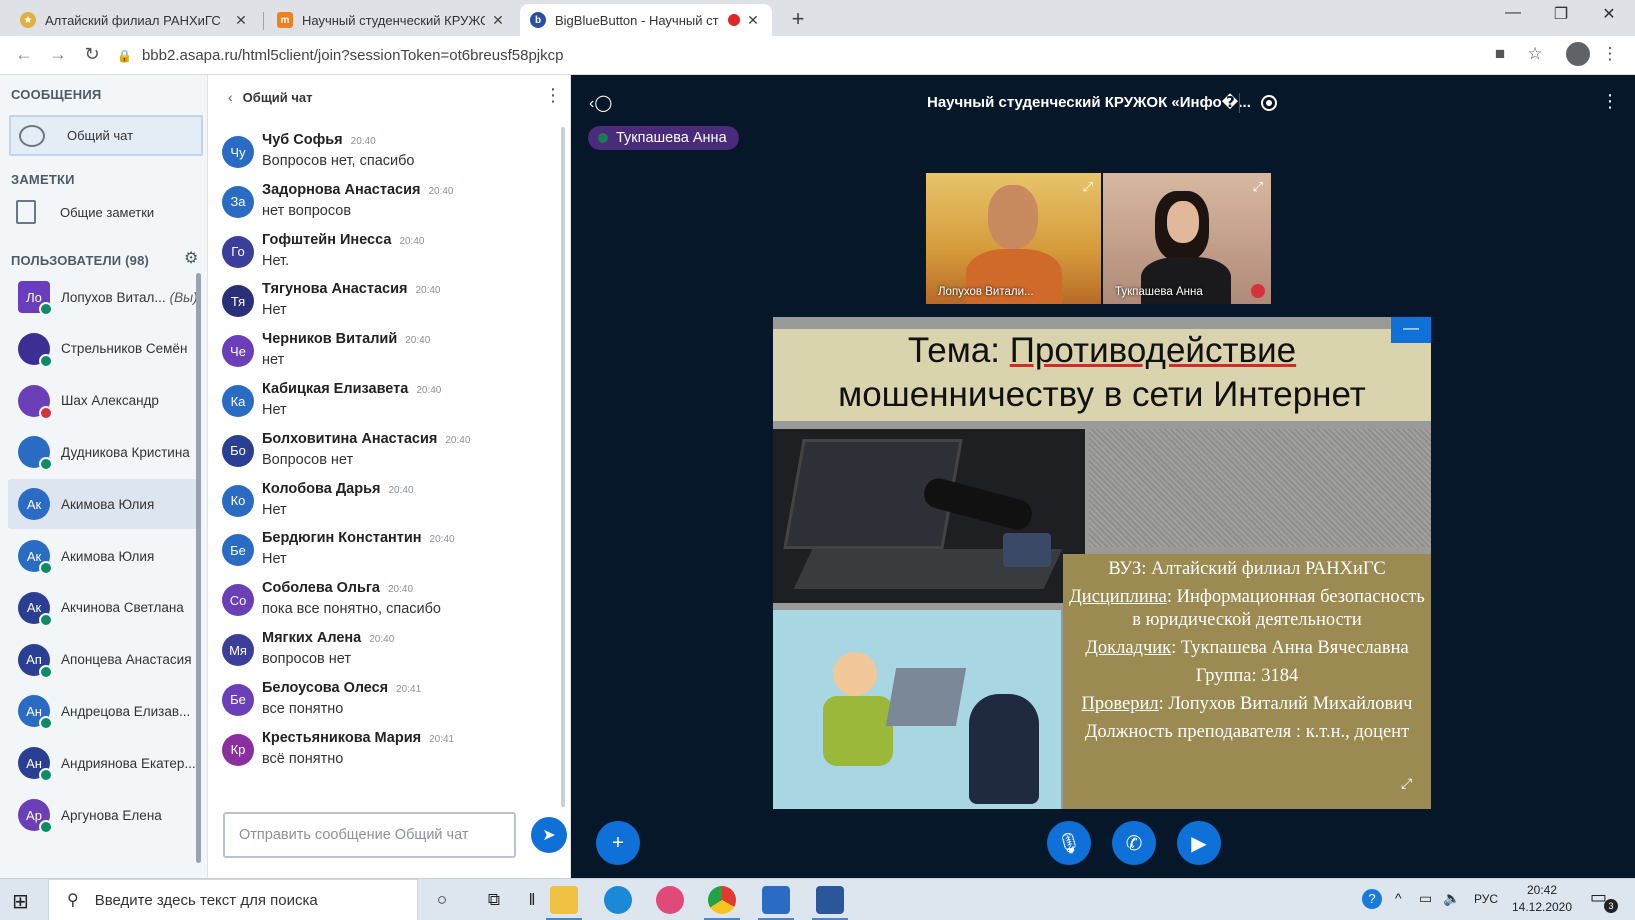 Image resolution: width=1635 pixels, height=920 pixels. Describe the element at coordinates (1542, 899) in the screenshot. I see `clock: 20:42 14.12.2020` at that location.